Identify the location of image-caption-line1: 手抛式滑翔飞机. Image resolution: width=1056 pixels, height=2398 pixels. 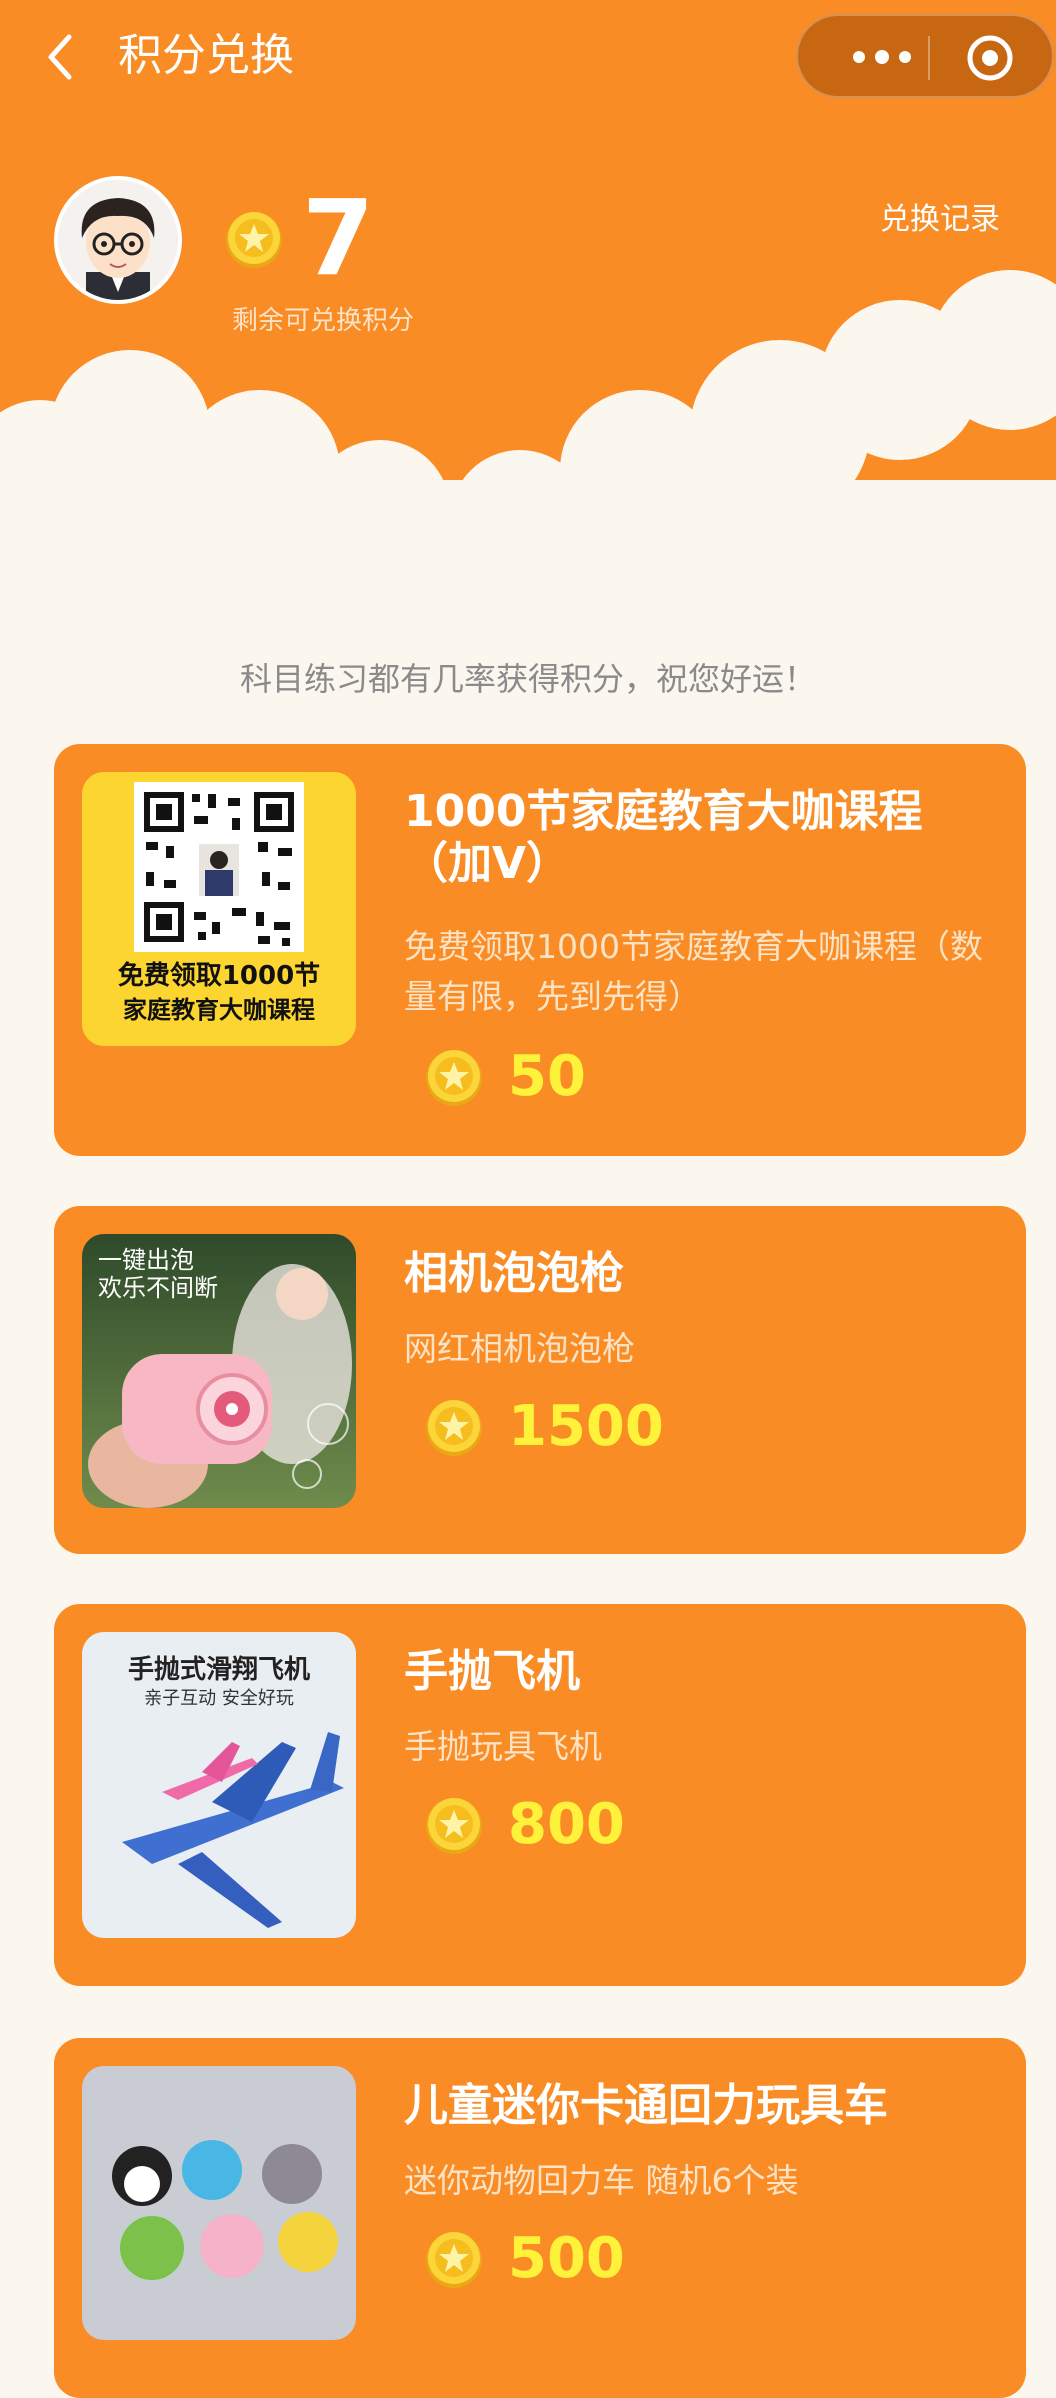
(219, 1670).